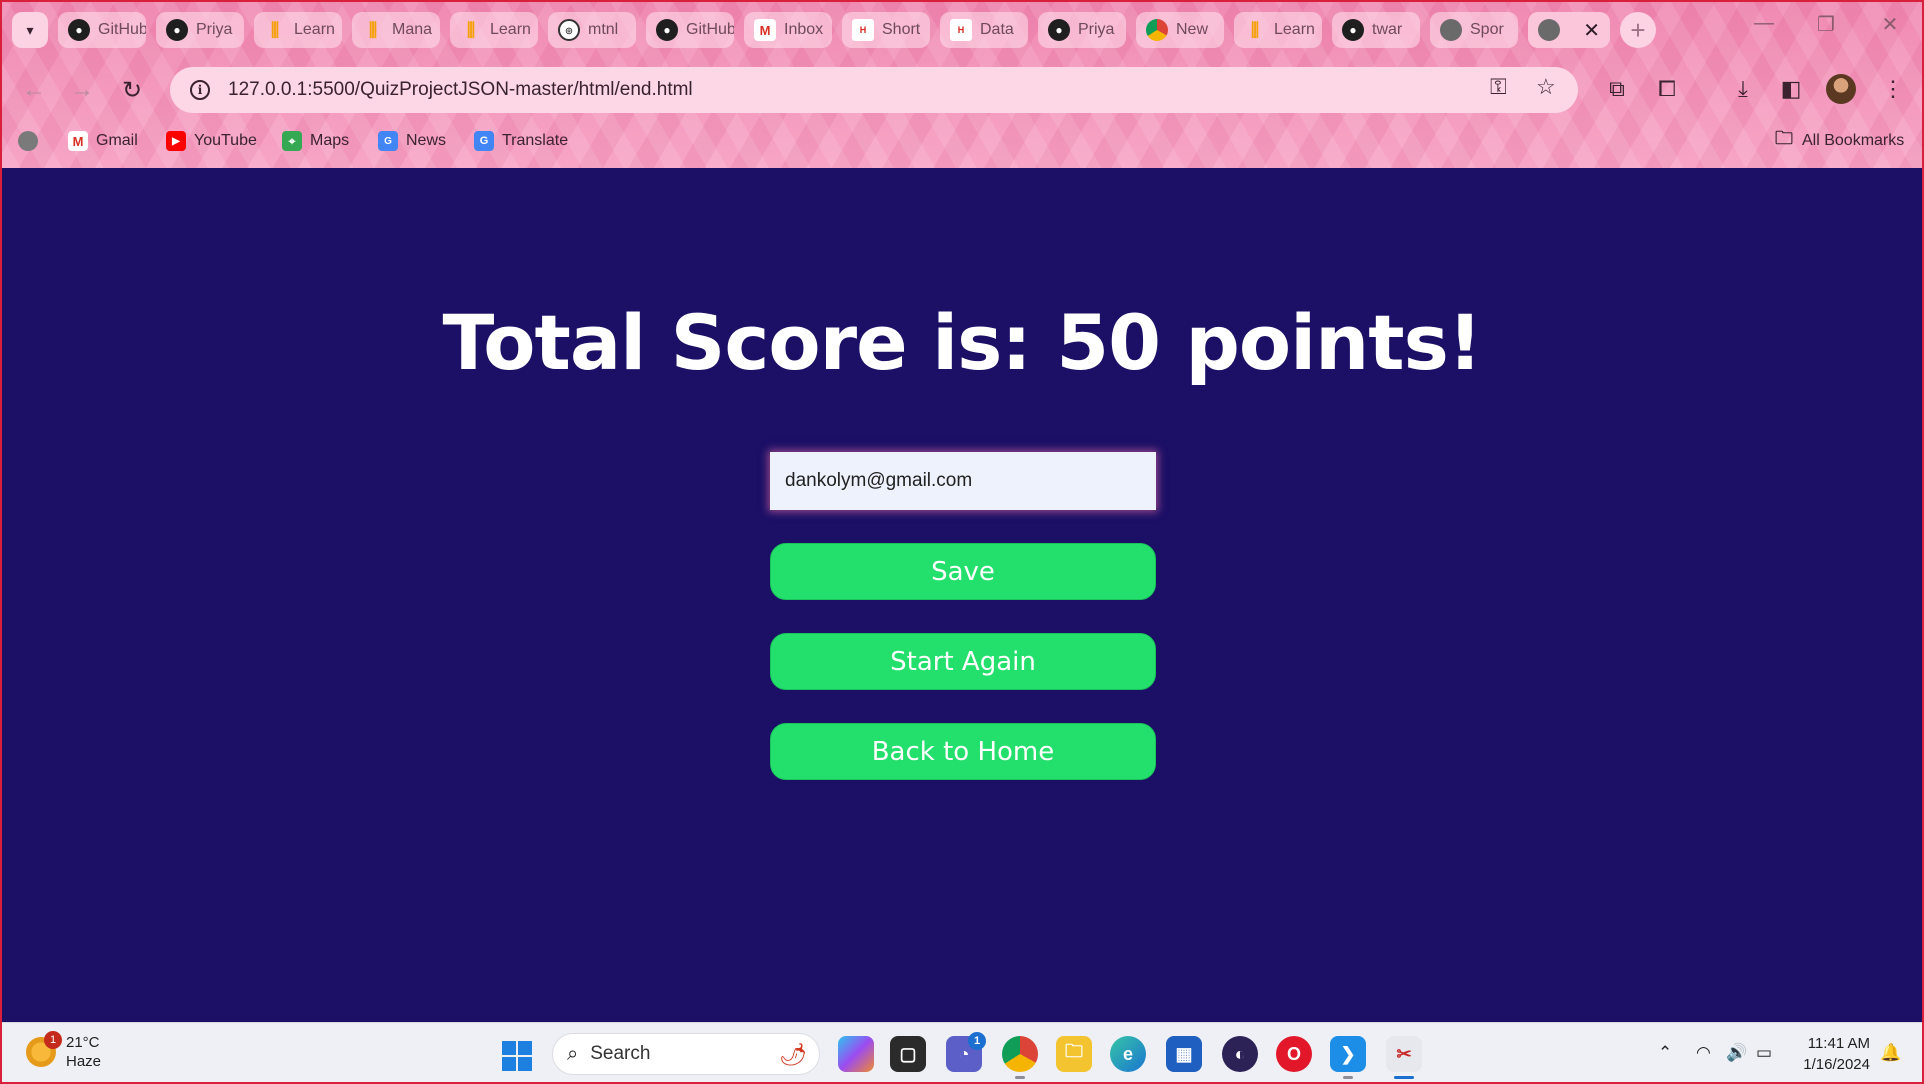  I want to click on snipping-tool-icon: ✂, so click(1404, 1057).